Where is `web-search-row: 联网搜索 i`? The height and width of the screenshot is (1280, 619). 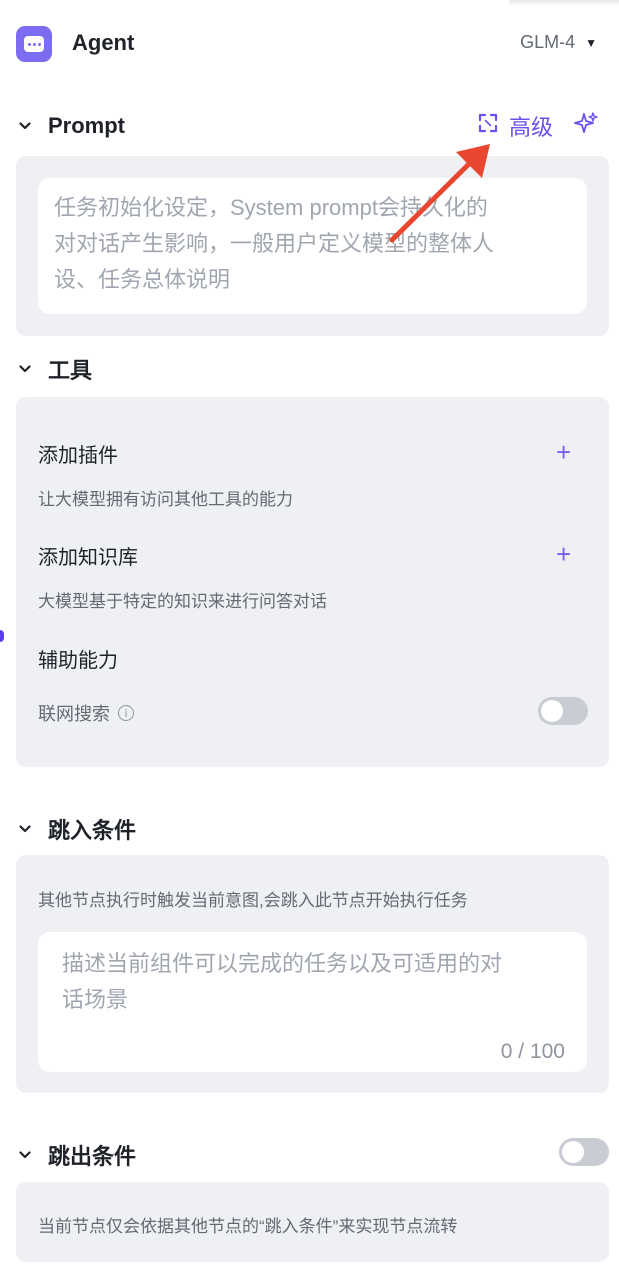 web-search-row: 联网搜索 i is located at coordinates (86, 713).